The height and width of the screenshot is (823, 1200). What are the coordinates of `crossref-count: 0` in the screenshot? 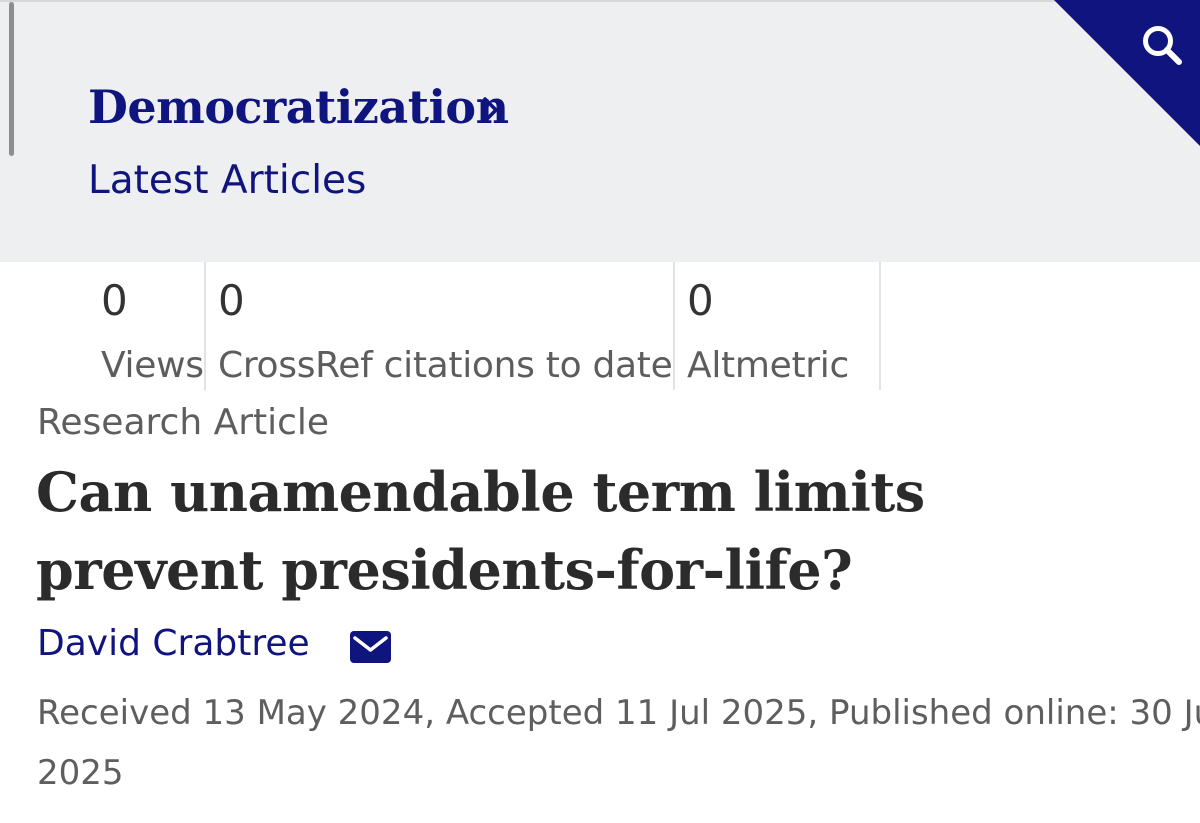 It's located at (231, 300).